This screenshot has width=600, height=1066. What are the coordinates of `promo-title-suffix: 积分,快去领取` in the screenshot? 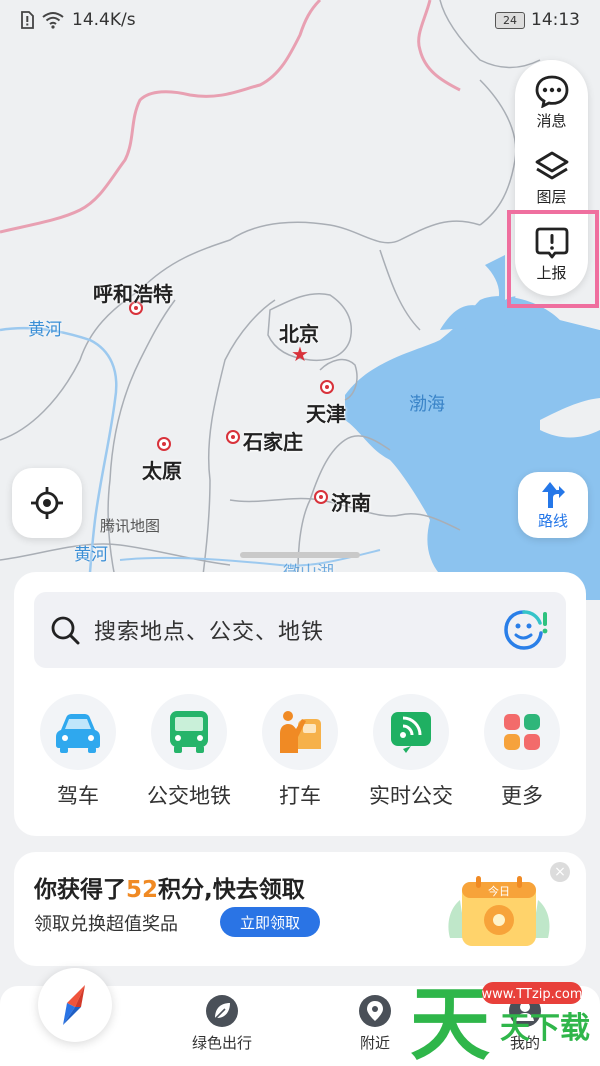 It's located at (231, 890).